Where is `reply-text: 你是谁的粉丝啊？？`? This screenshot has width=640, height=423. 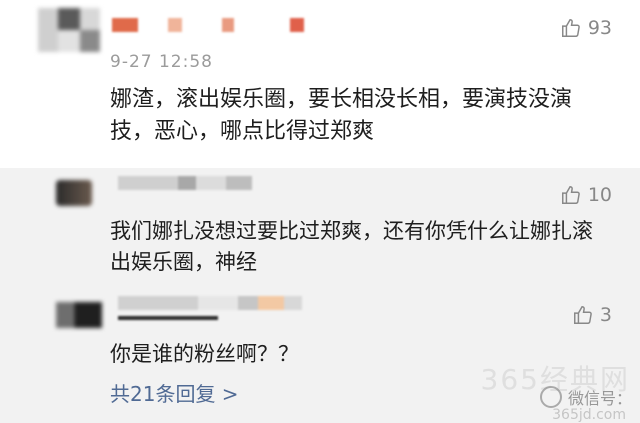 reply-text: 你是谁的粉丝啊？？ is located at coordinates (204, 354).